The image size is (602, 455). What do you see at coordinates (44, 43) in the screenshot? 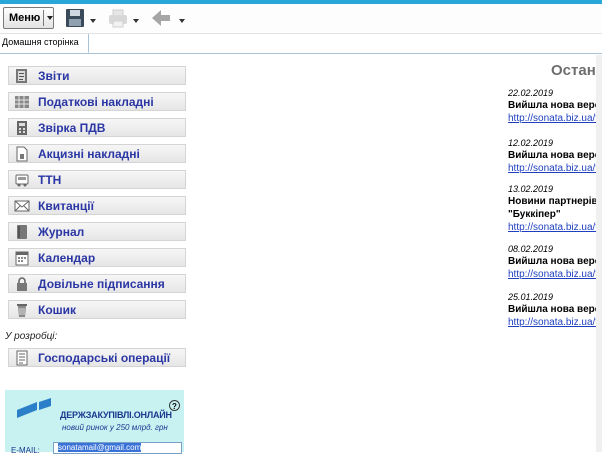
I see `tab-home: Домашня сторінка` at bounding box center [44, 43].